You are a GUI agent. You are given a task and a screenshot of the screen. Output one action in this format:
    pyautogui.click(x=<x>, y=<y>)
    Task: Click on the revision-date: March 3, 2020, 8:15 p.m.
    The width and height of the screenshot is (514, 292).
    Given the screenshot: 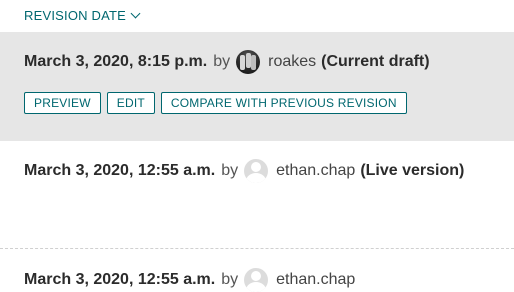 What is the action you would take?
    pyautogui.click(x=116, y=61)
    